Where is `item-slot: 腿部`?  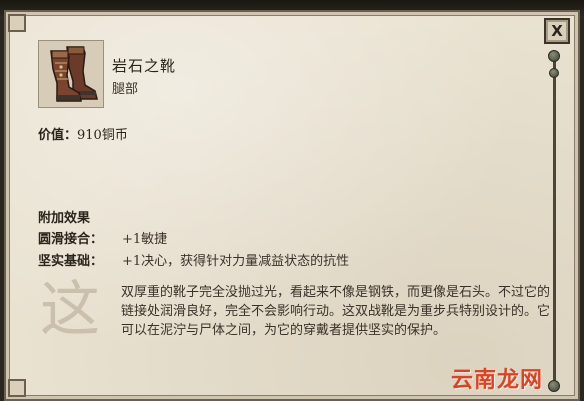
item-slot: 腿部 is located at coordinates (125, 89).